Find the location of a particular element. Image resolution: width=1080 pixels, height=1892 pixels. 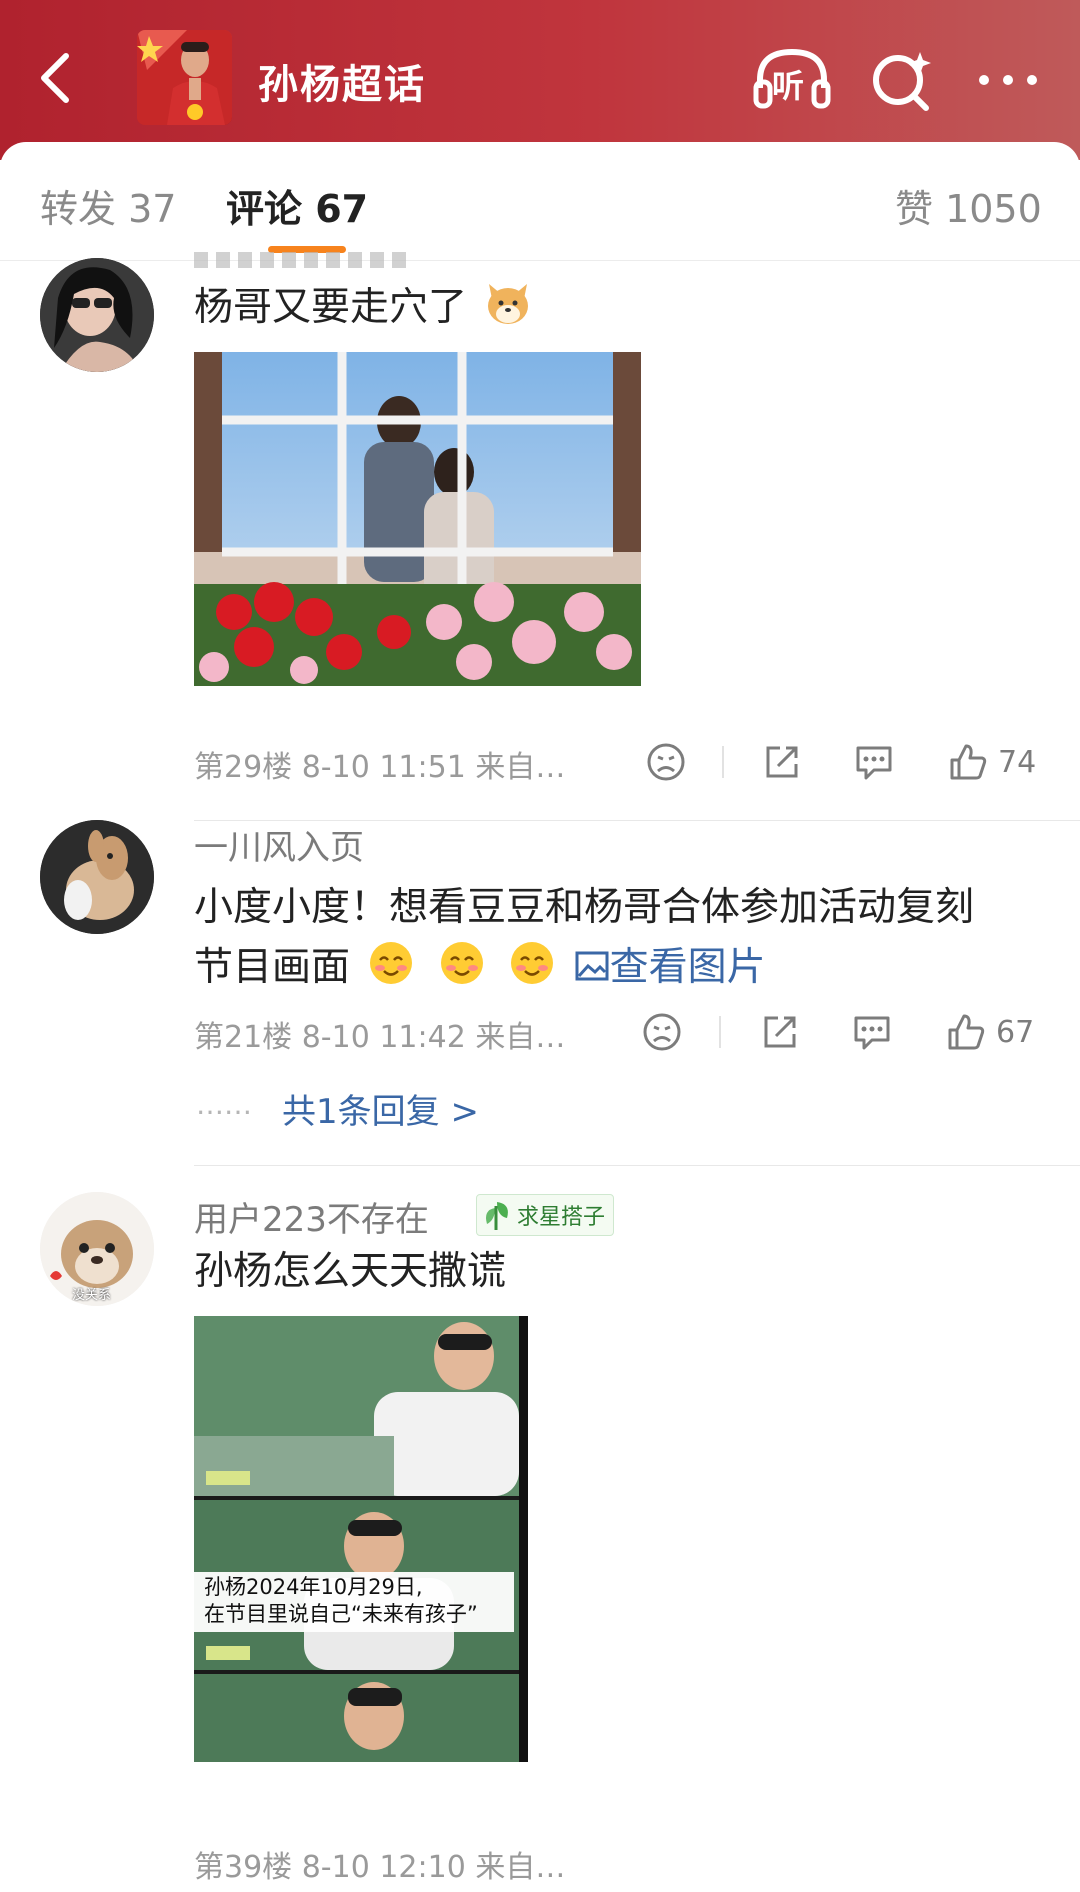

like-button: 67 is located at coordinates (989, 1032).